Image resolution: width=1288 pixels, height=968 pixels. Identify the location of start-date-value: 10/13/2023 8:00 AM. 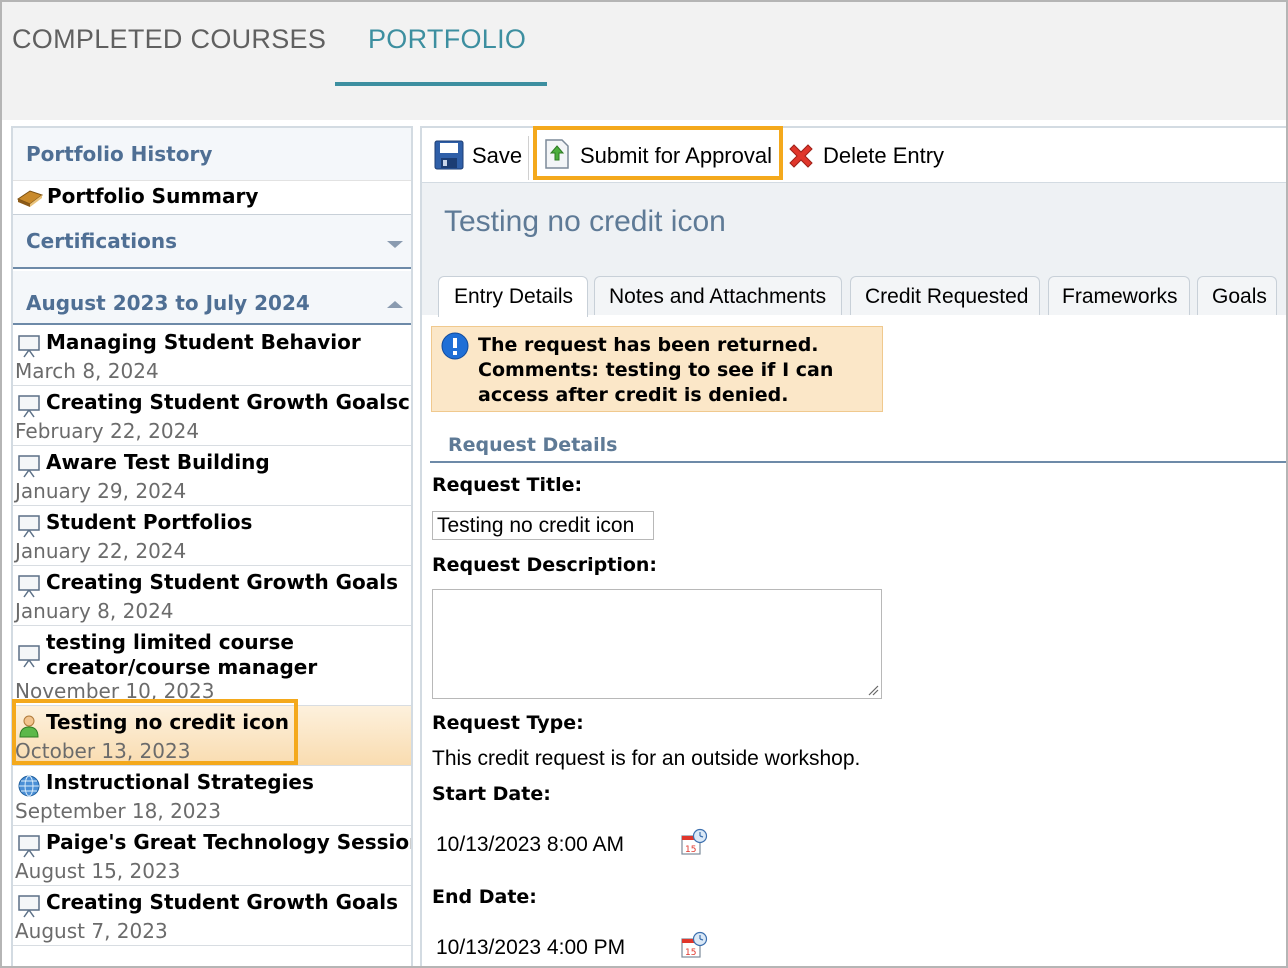
(530, 844).